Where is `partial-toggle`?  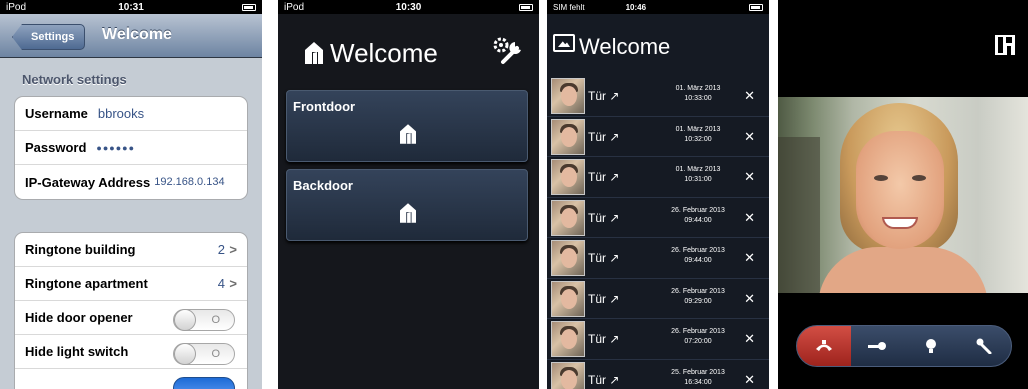
partial-toggle is located at coordinates (204, 383).